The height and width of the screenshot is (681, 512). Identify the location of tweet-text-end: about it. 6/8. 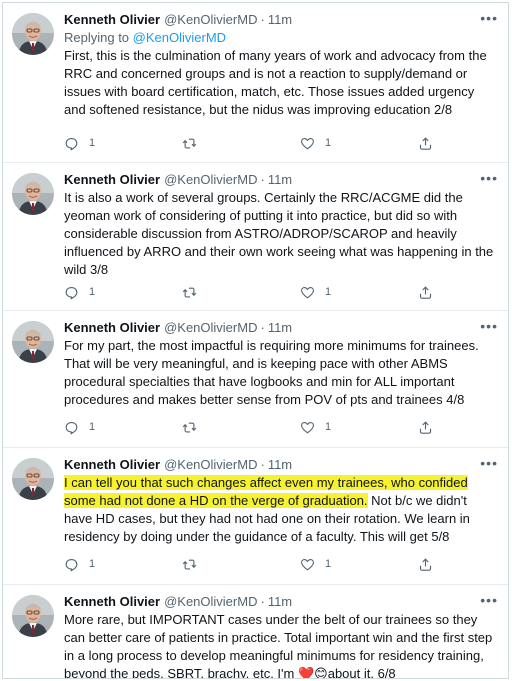
(361, 672).